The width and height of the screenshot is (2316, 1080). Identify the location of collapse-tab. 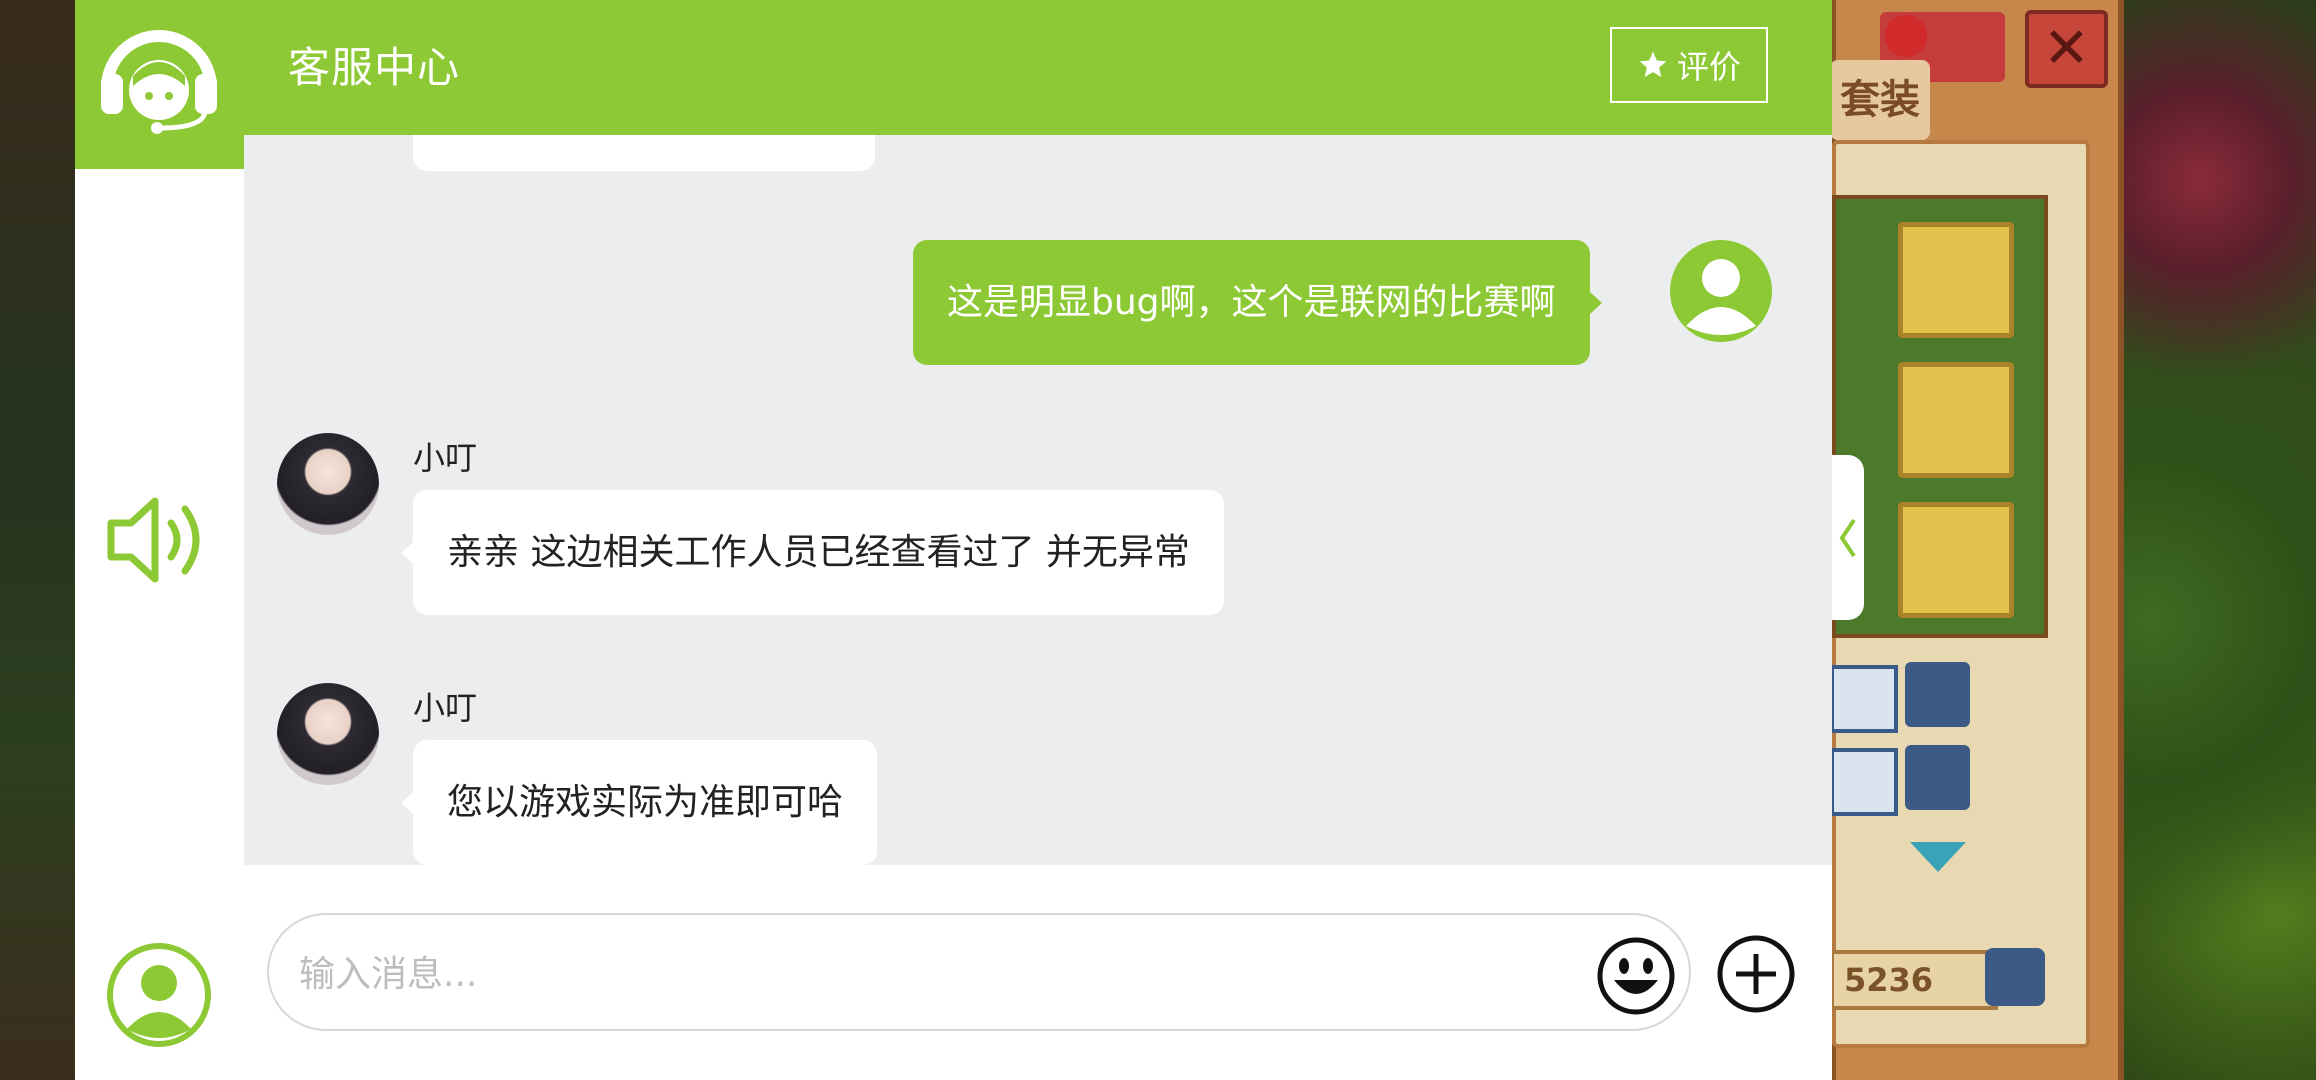
(1848, 537).